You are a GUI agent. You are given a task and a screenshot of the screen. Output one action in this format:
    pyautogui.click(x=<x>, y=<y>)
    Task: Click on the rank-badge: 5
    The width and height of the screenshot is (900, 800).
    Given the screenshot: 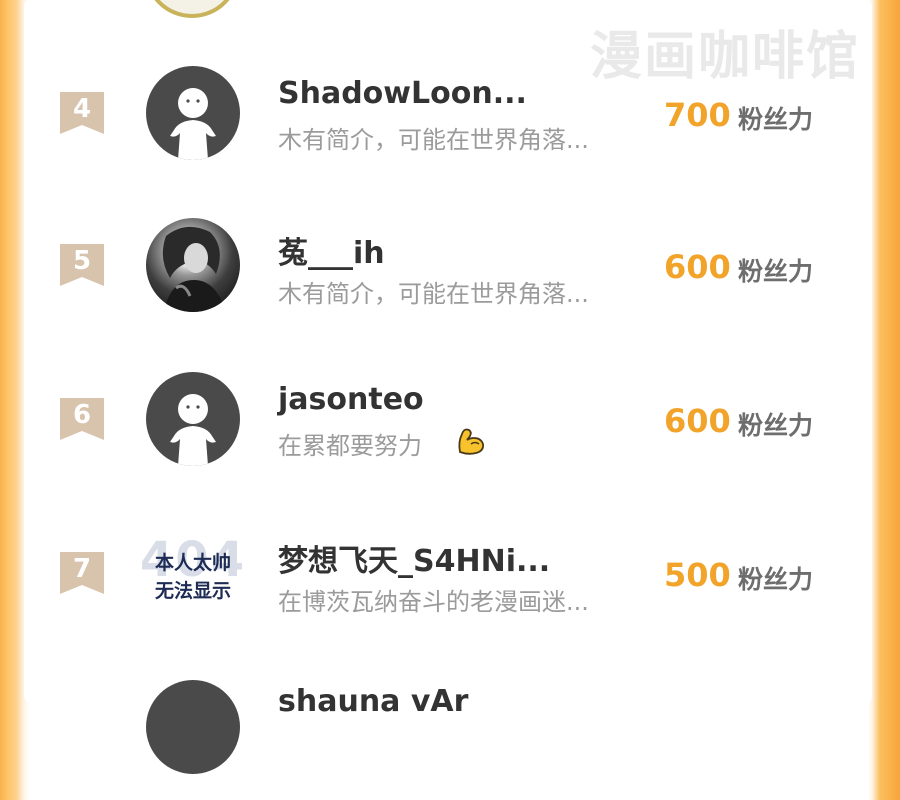 What is the action you would take?
    pyautogui.click(x=82, y=265)
    